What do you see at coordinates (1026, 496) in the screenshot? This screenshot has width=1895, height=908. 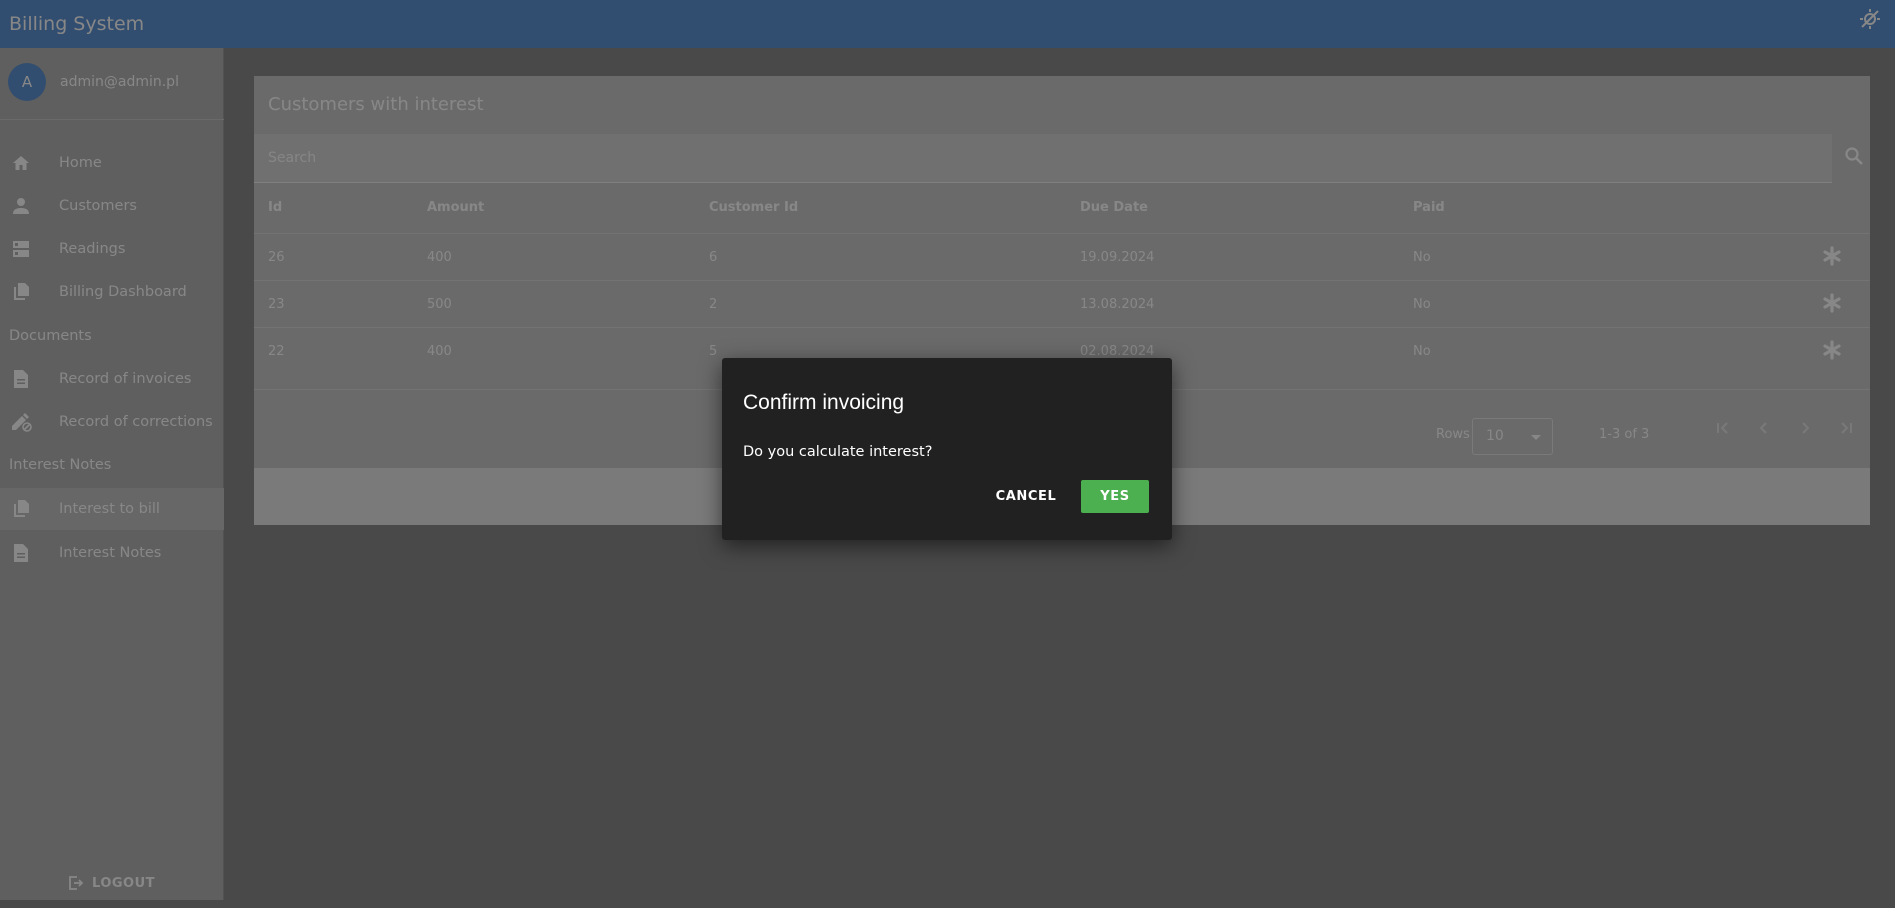 I see `cancel-button: CANCEL` at bounding box center [1026, 496].